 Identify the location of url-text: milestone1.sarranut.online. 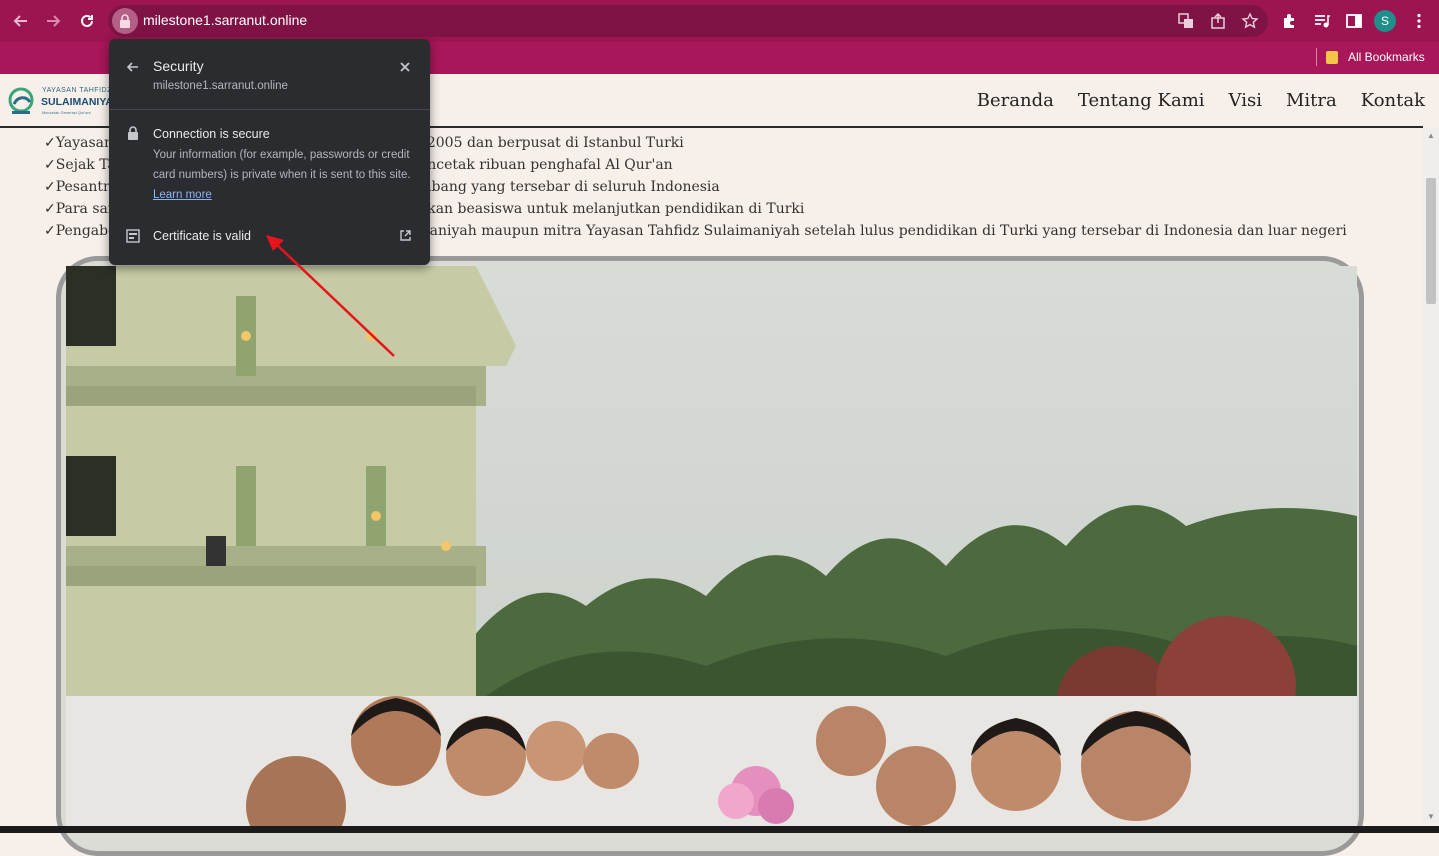
(225, 20).